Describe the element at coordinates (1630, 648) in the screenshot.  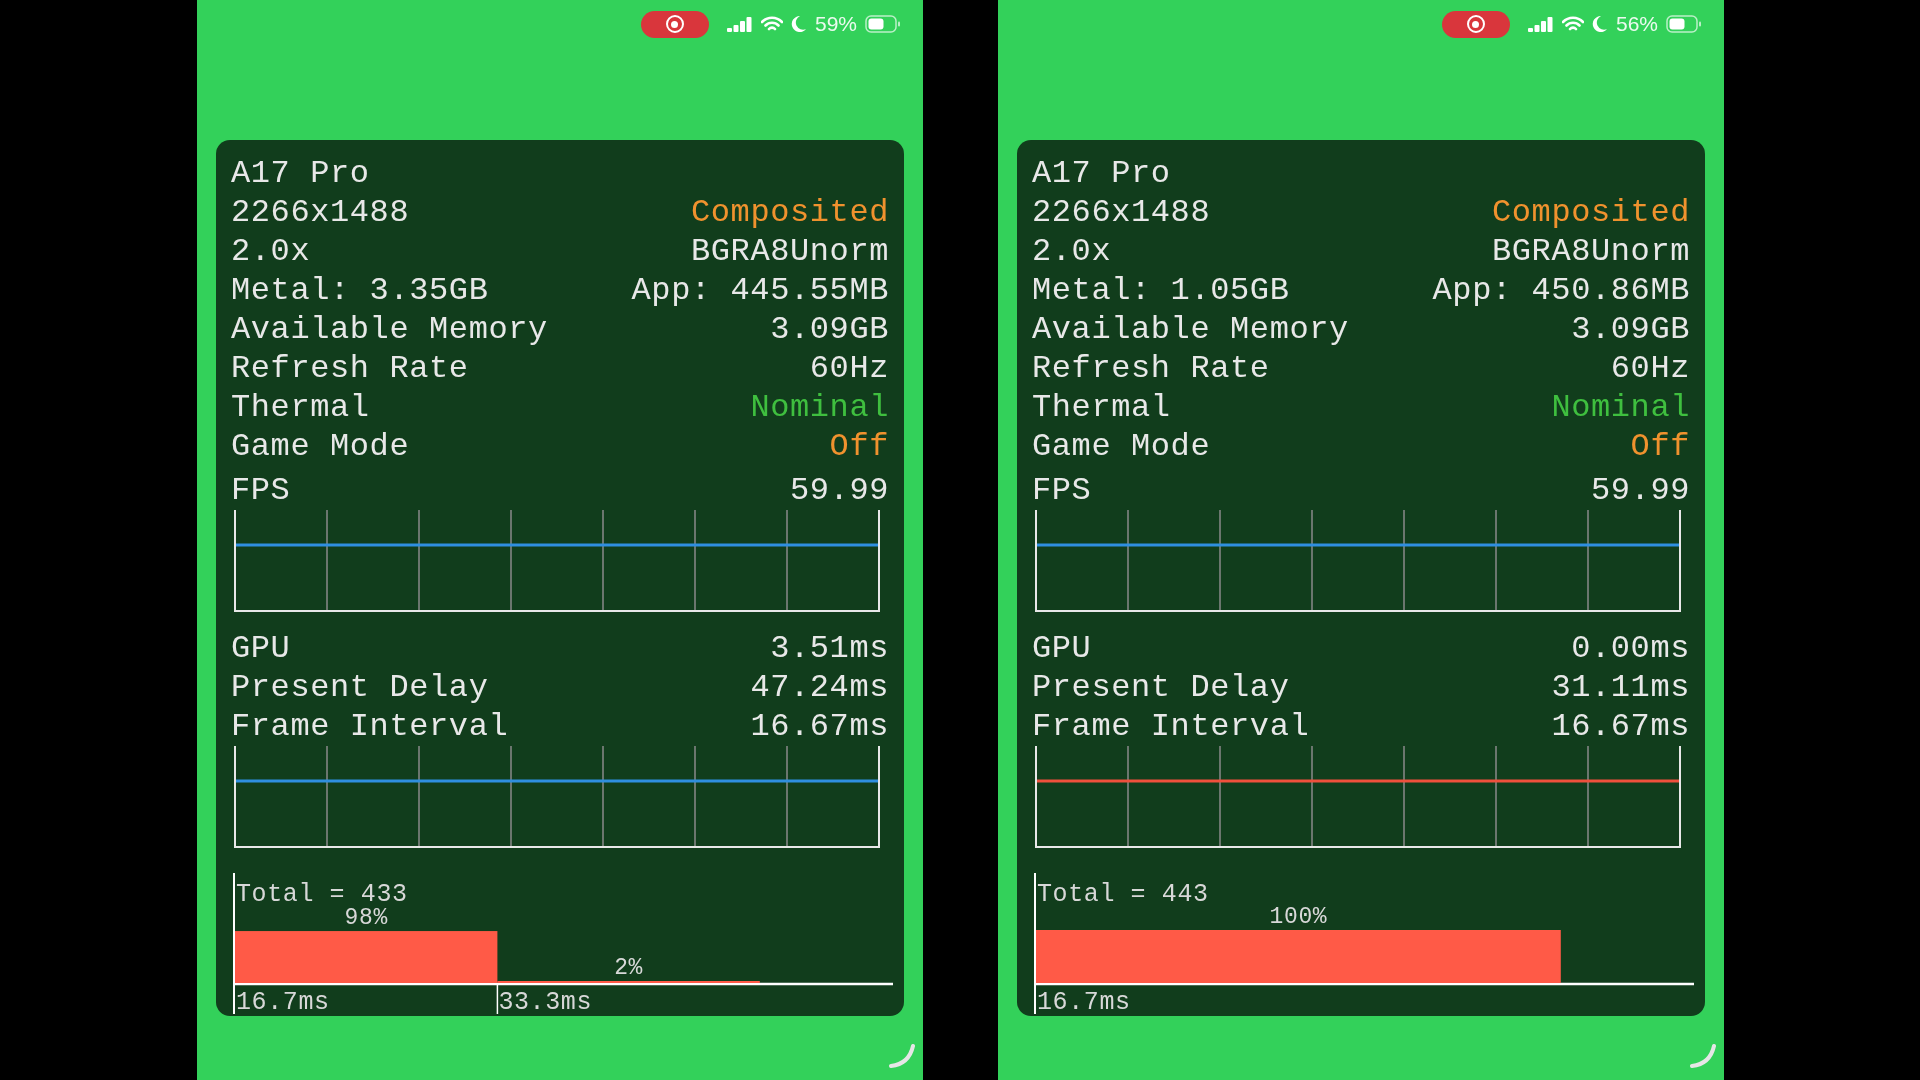
I see `metric-value: 0.00ms` at that location.